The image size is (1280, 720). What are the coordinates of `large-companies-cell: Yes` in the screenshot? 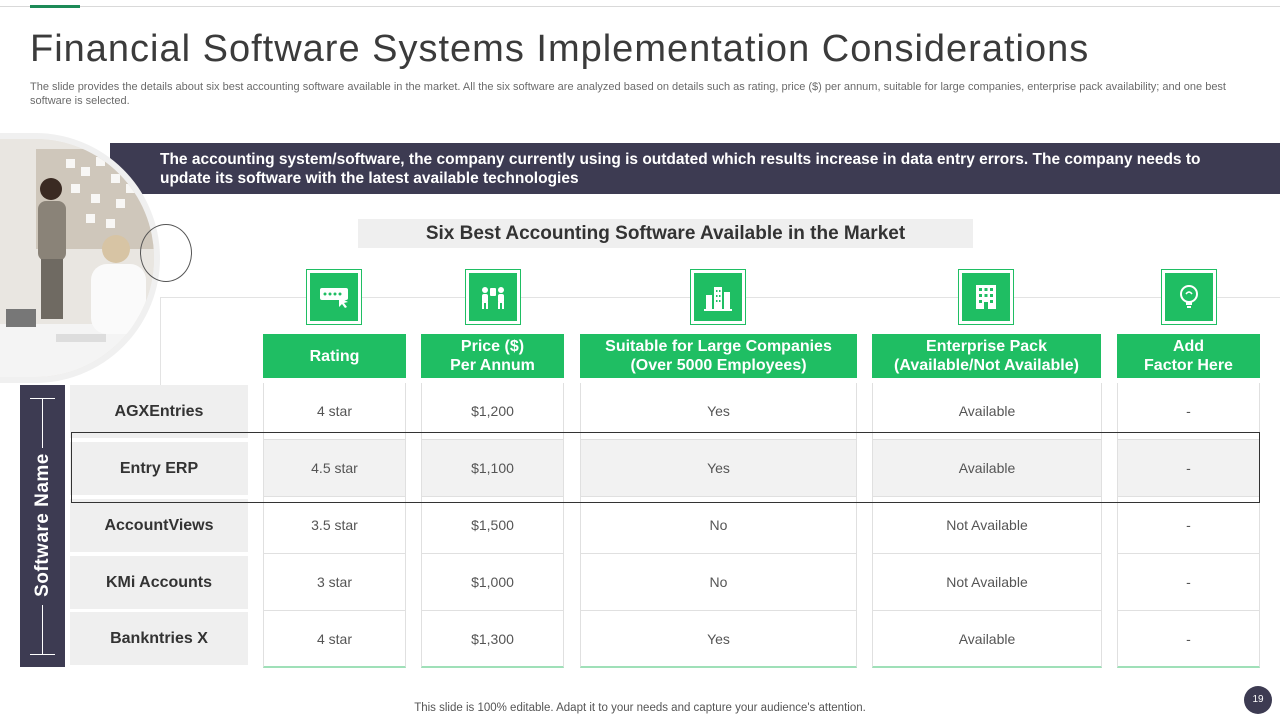 It's located at (718, 639).